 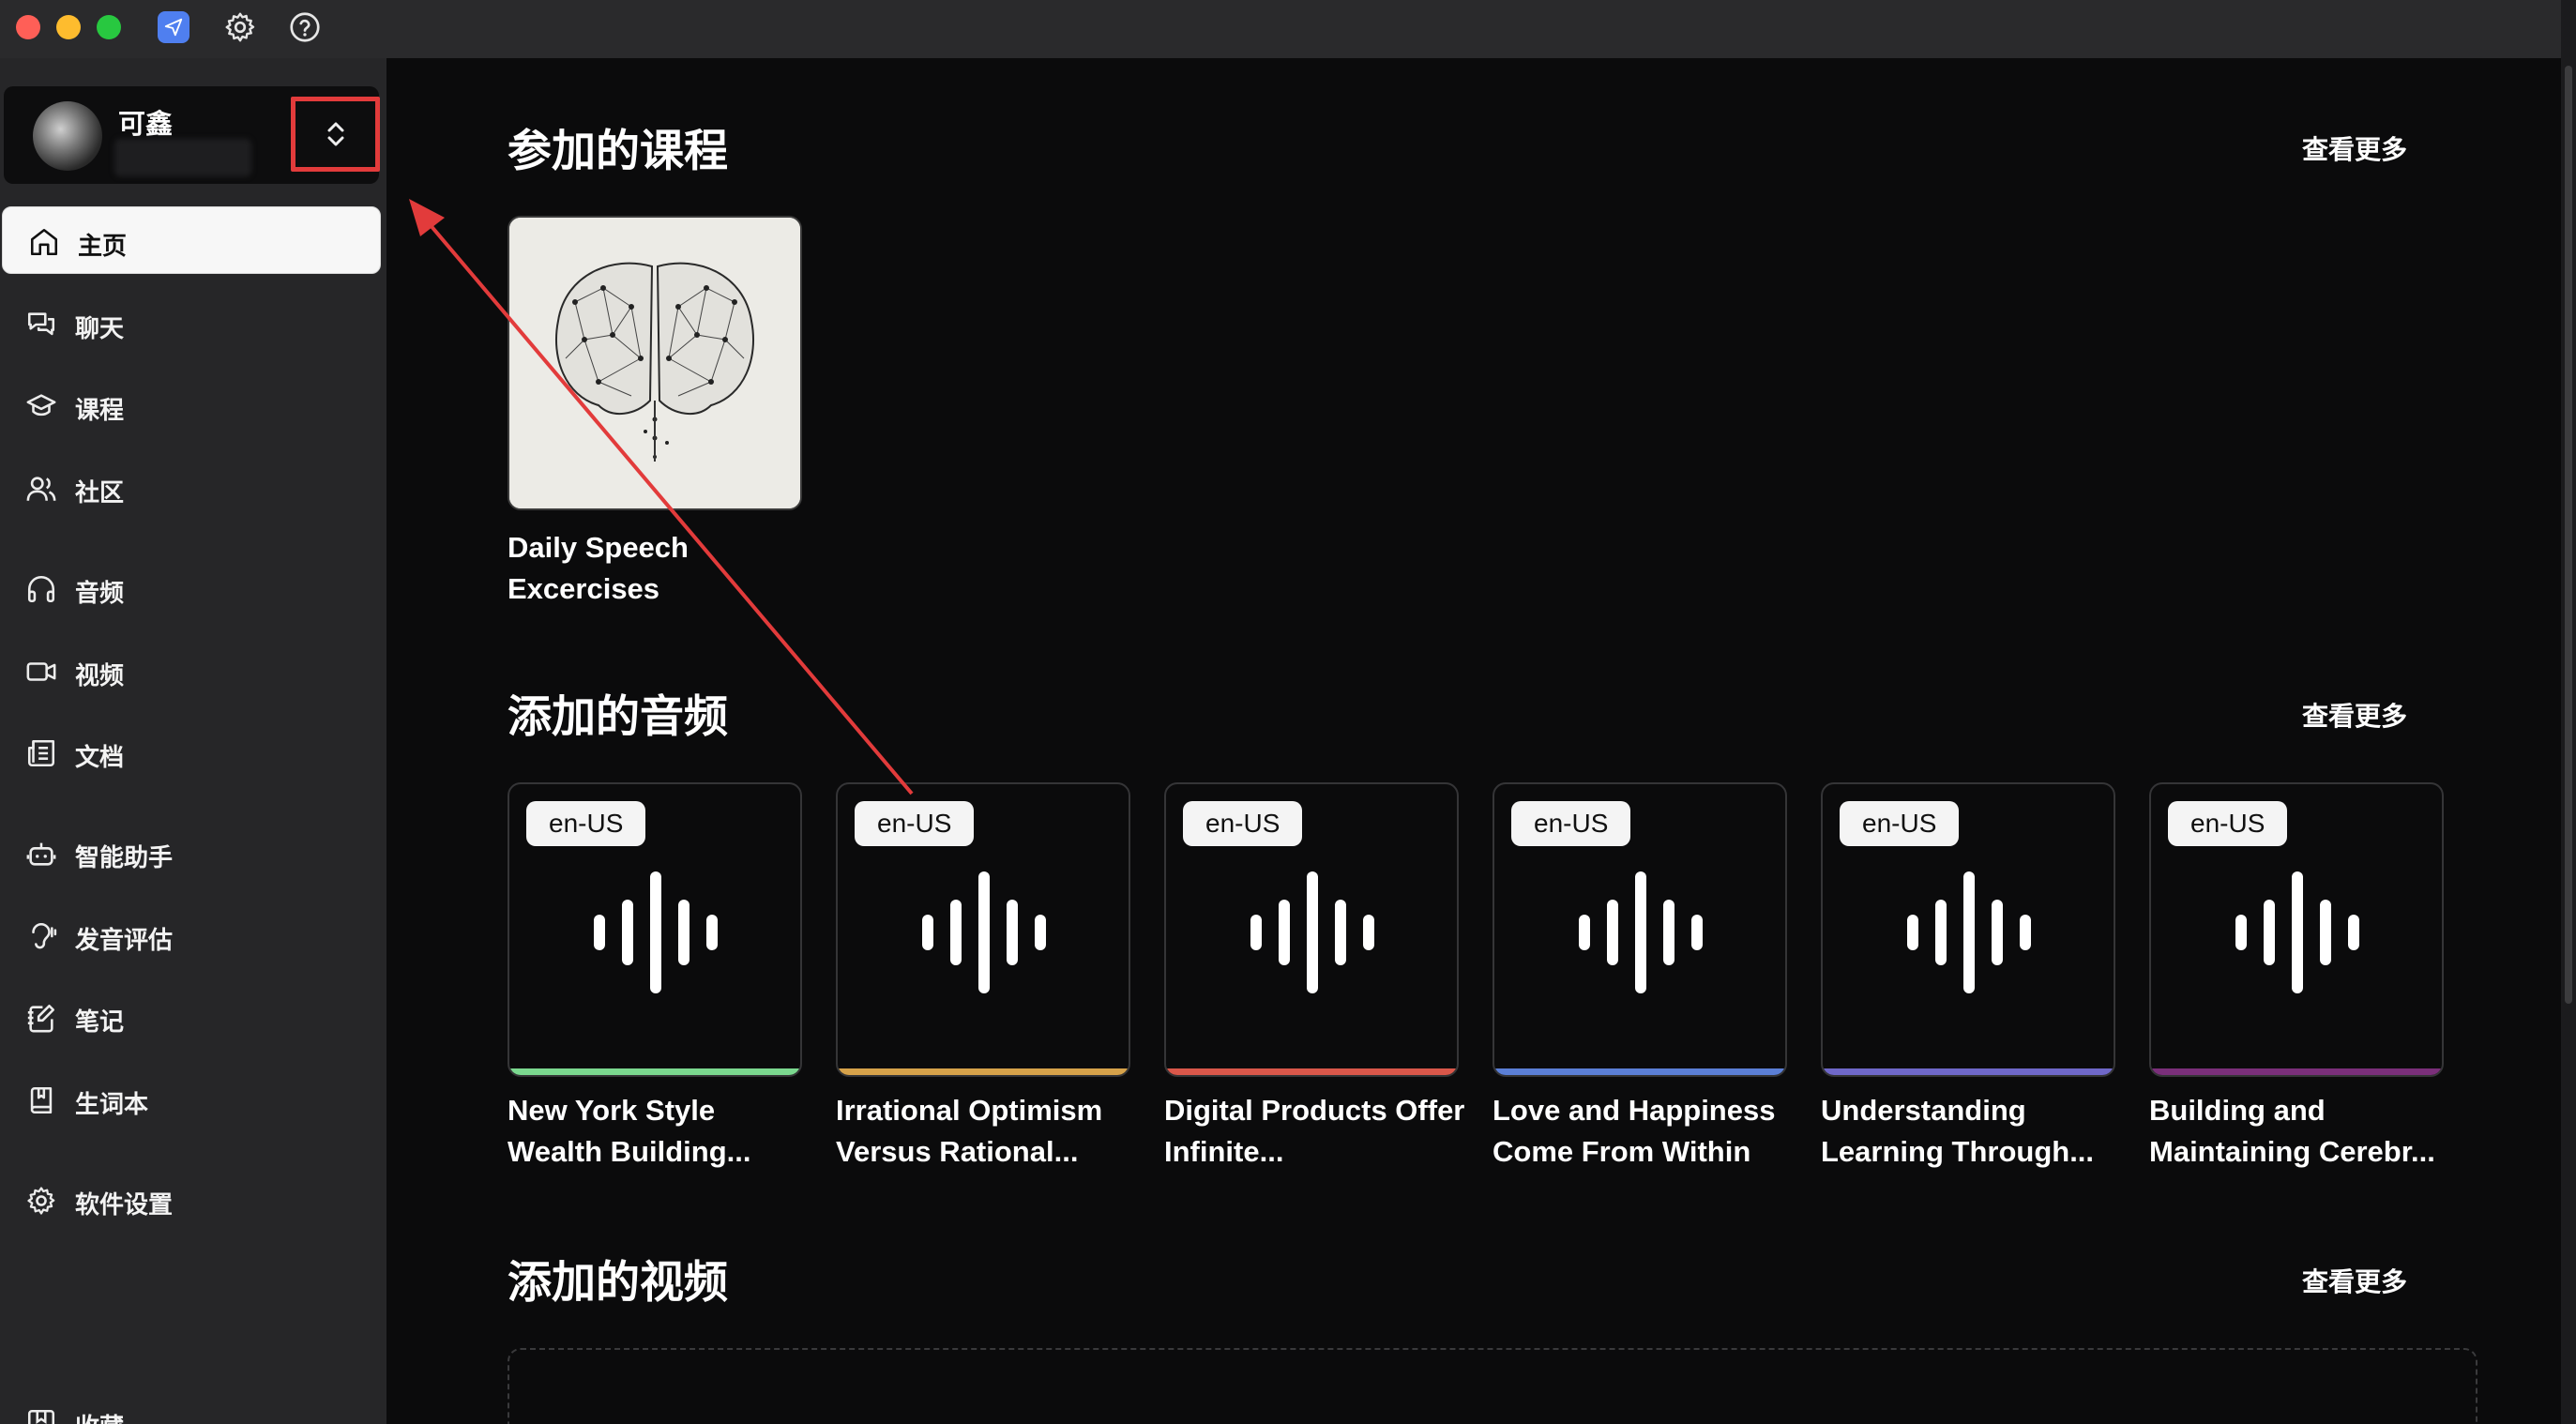 What do you see at coordinates (2354, 1280) in the screenshot?
I see `see-more-video-link: 查看更多` at bounding box center [2354, 1280].